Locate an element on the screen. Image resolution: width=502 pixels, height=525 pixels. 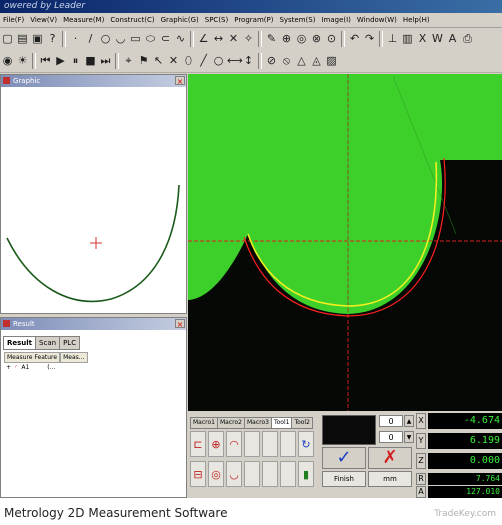
word-icon: W is located at coordinates (437, 39).